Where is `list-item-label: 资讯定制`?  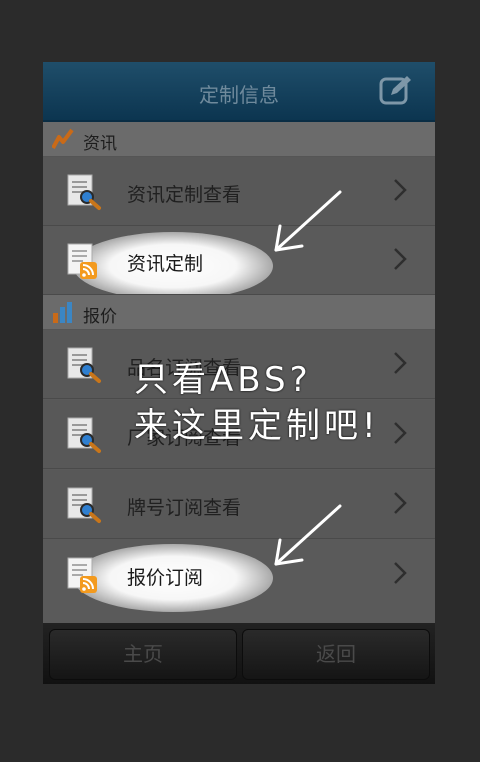 list-item-label: 资讯定制 is located at coordinates (165, 264).